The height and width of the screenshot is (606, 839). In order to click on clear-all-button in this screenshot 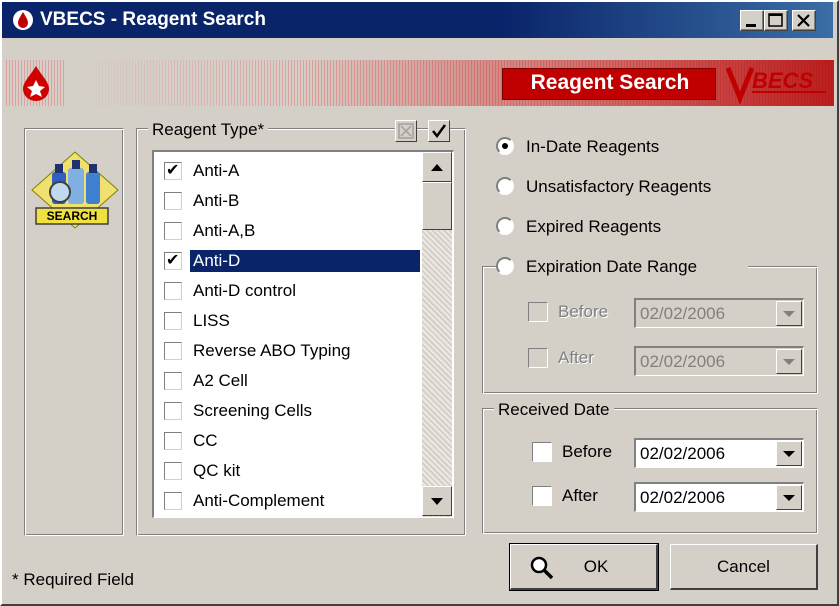, I will do `click(406, 131)`.